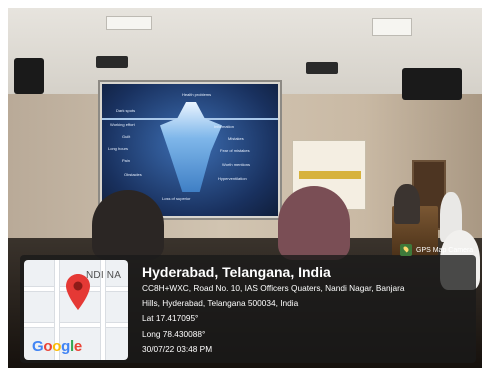 This screenshot has width=490, height=375. What do you see at coordinates (236, 164) in the screenshot?
I see `slide-word: Worth mentions` at bounding box center [236, 164].